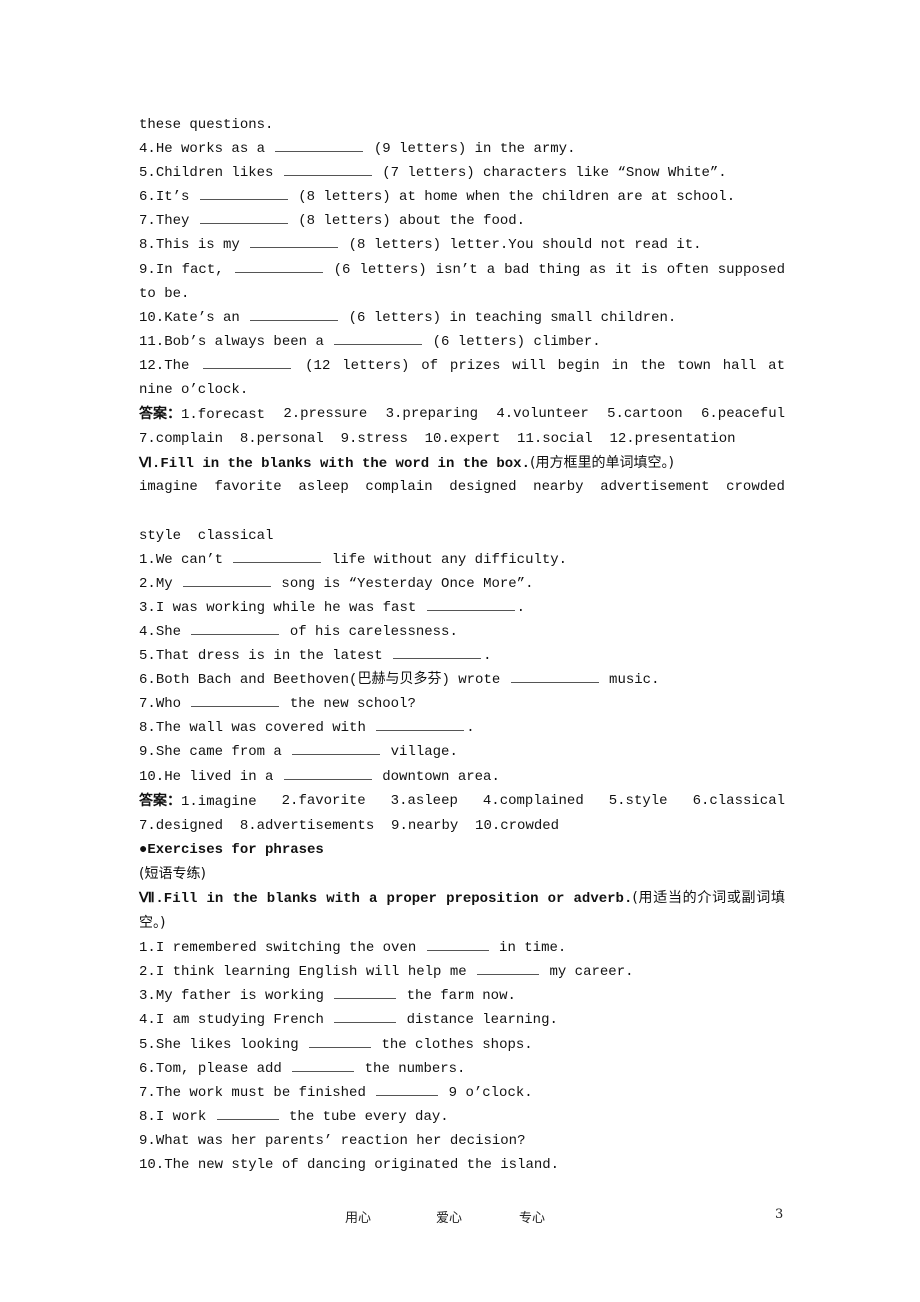 The width and height of the screenshot is (920, 1302). Describe the element at coordinates (403, 583) in the screenshot. I see `item-text: song is “Yesterday Once More”.` at that location.